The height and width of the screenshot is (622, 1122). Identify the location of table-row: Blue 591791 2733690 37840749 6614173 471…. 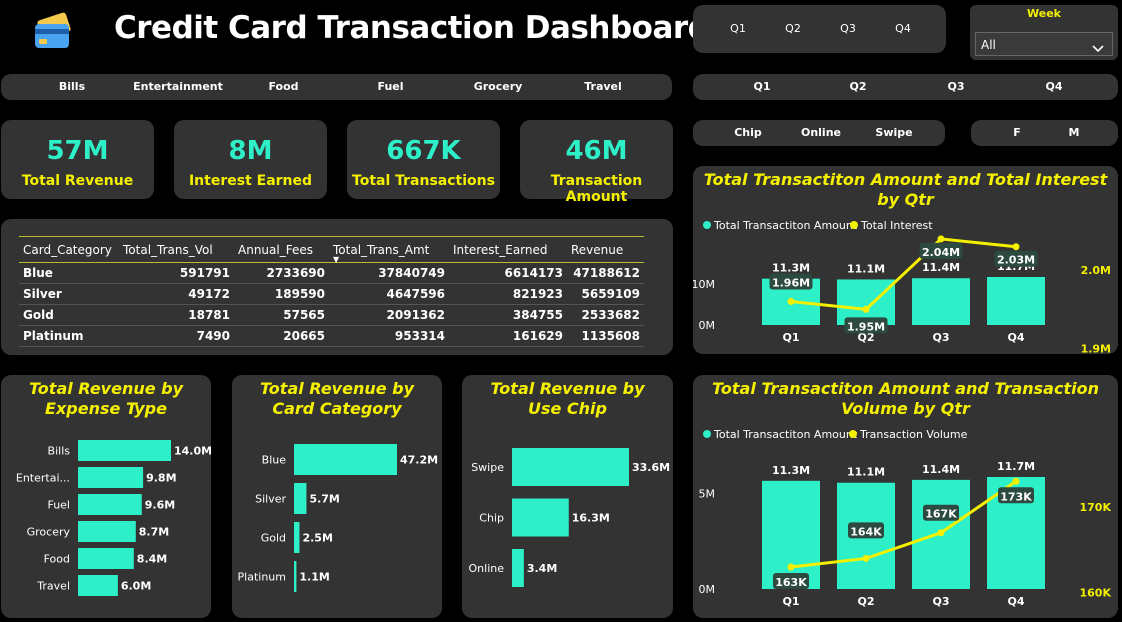
(331, 273).